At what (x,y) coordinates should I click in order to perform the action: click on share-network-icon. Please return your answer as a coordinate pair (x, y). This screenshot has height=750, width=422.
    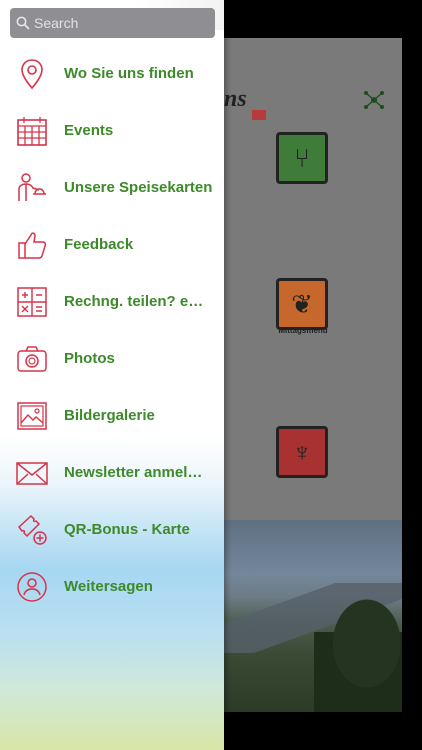
    Looking at the image, I should click on (374, 100).